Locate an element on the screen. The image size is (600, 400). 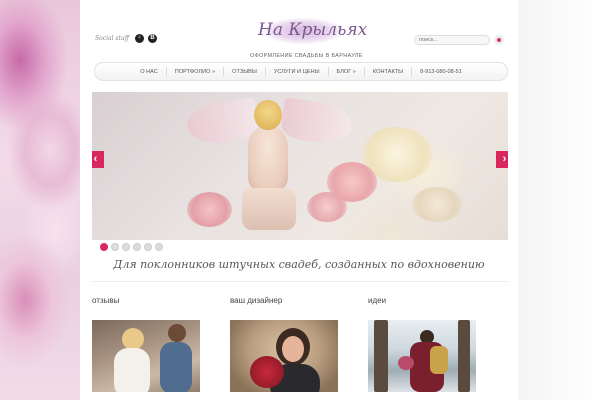
social-label: Social stuff is located at coordinates (112, 38).